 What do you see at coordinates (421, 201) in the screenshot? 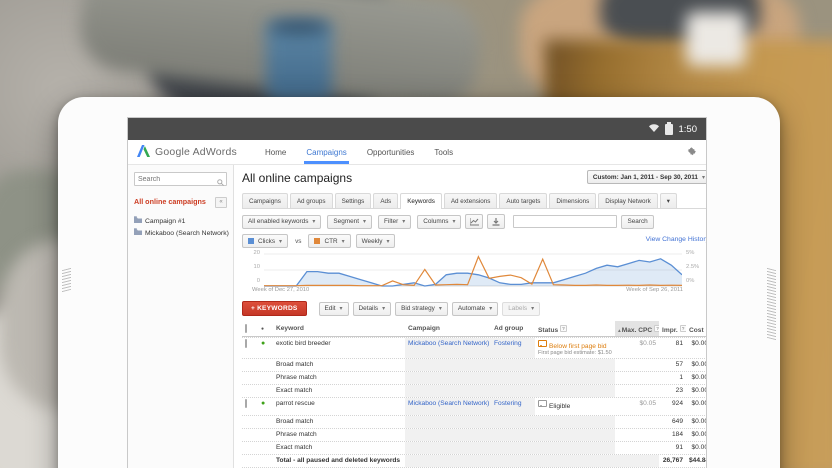
I see `tab-keywords: Keywords` at bounding box center [421, 201].